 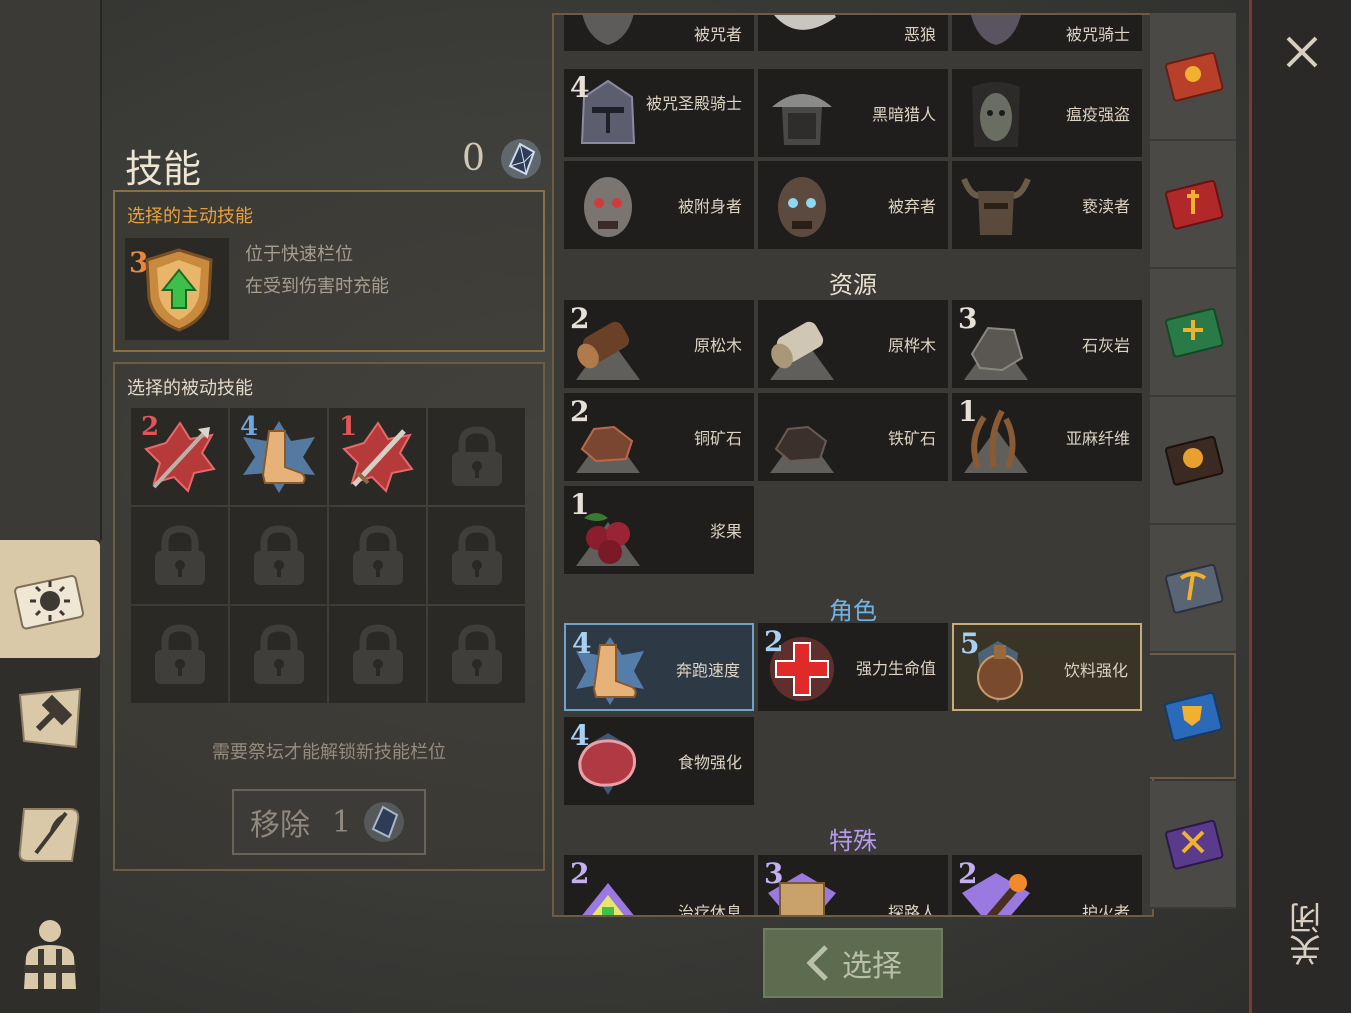 What do you see at coordinates (911, 438) in the screenshot?
I see `list-cell-label: 铁矿石` at bounding box center [911, 438].